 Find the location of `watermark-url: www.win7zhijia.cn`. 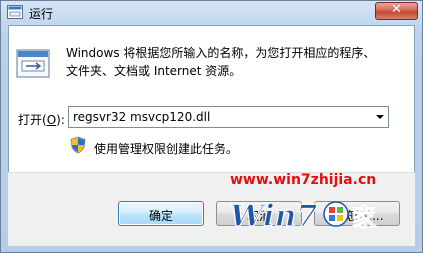

watermark-url: www.win7zhijia.cn is located at coordinates (303, 180).